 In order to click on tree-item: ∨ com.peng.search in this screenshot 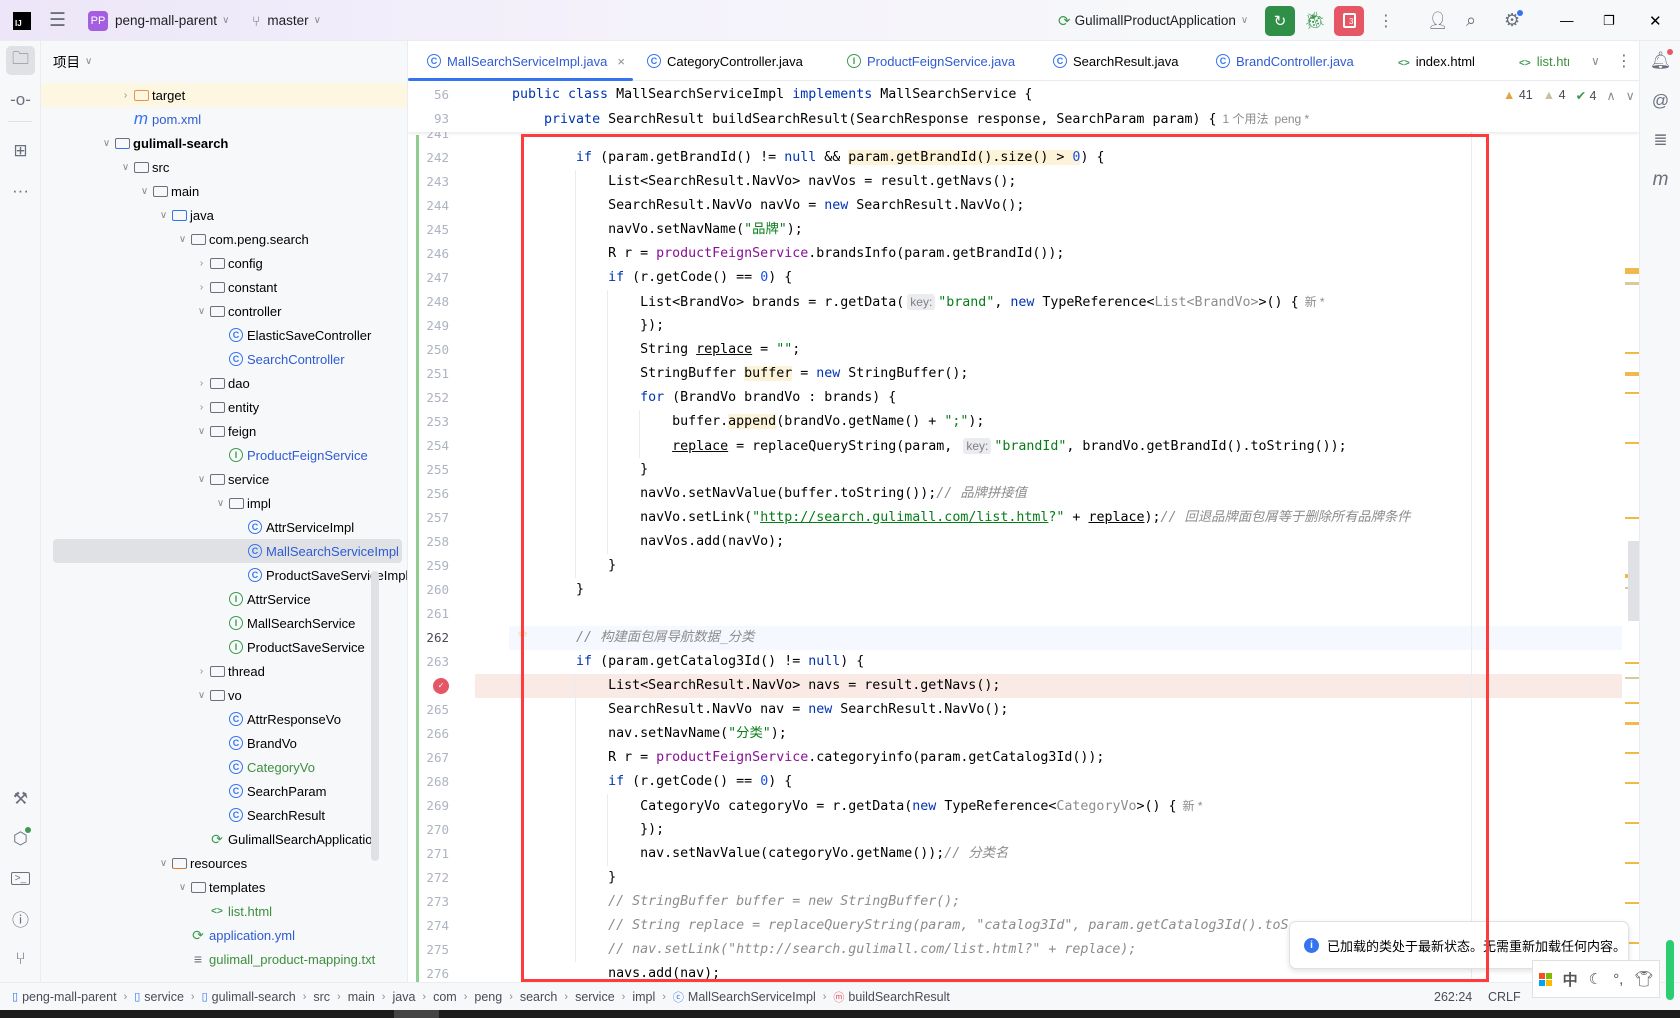, I will do `click(224, 239)`.